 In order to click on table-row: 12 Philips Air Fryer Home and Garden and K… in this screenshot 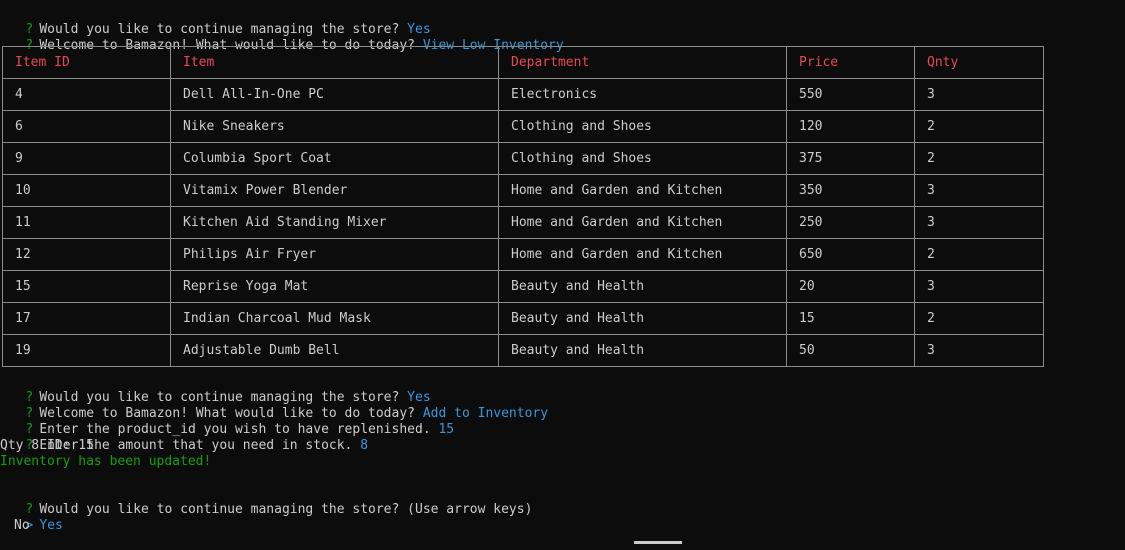, I will do `click(523, 254)`.